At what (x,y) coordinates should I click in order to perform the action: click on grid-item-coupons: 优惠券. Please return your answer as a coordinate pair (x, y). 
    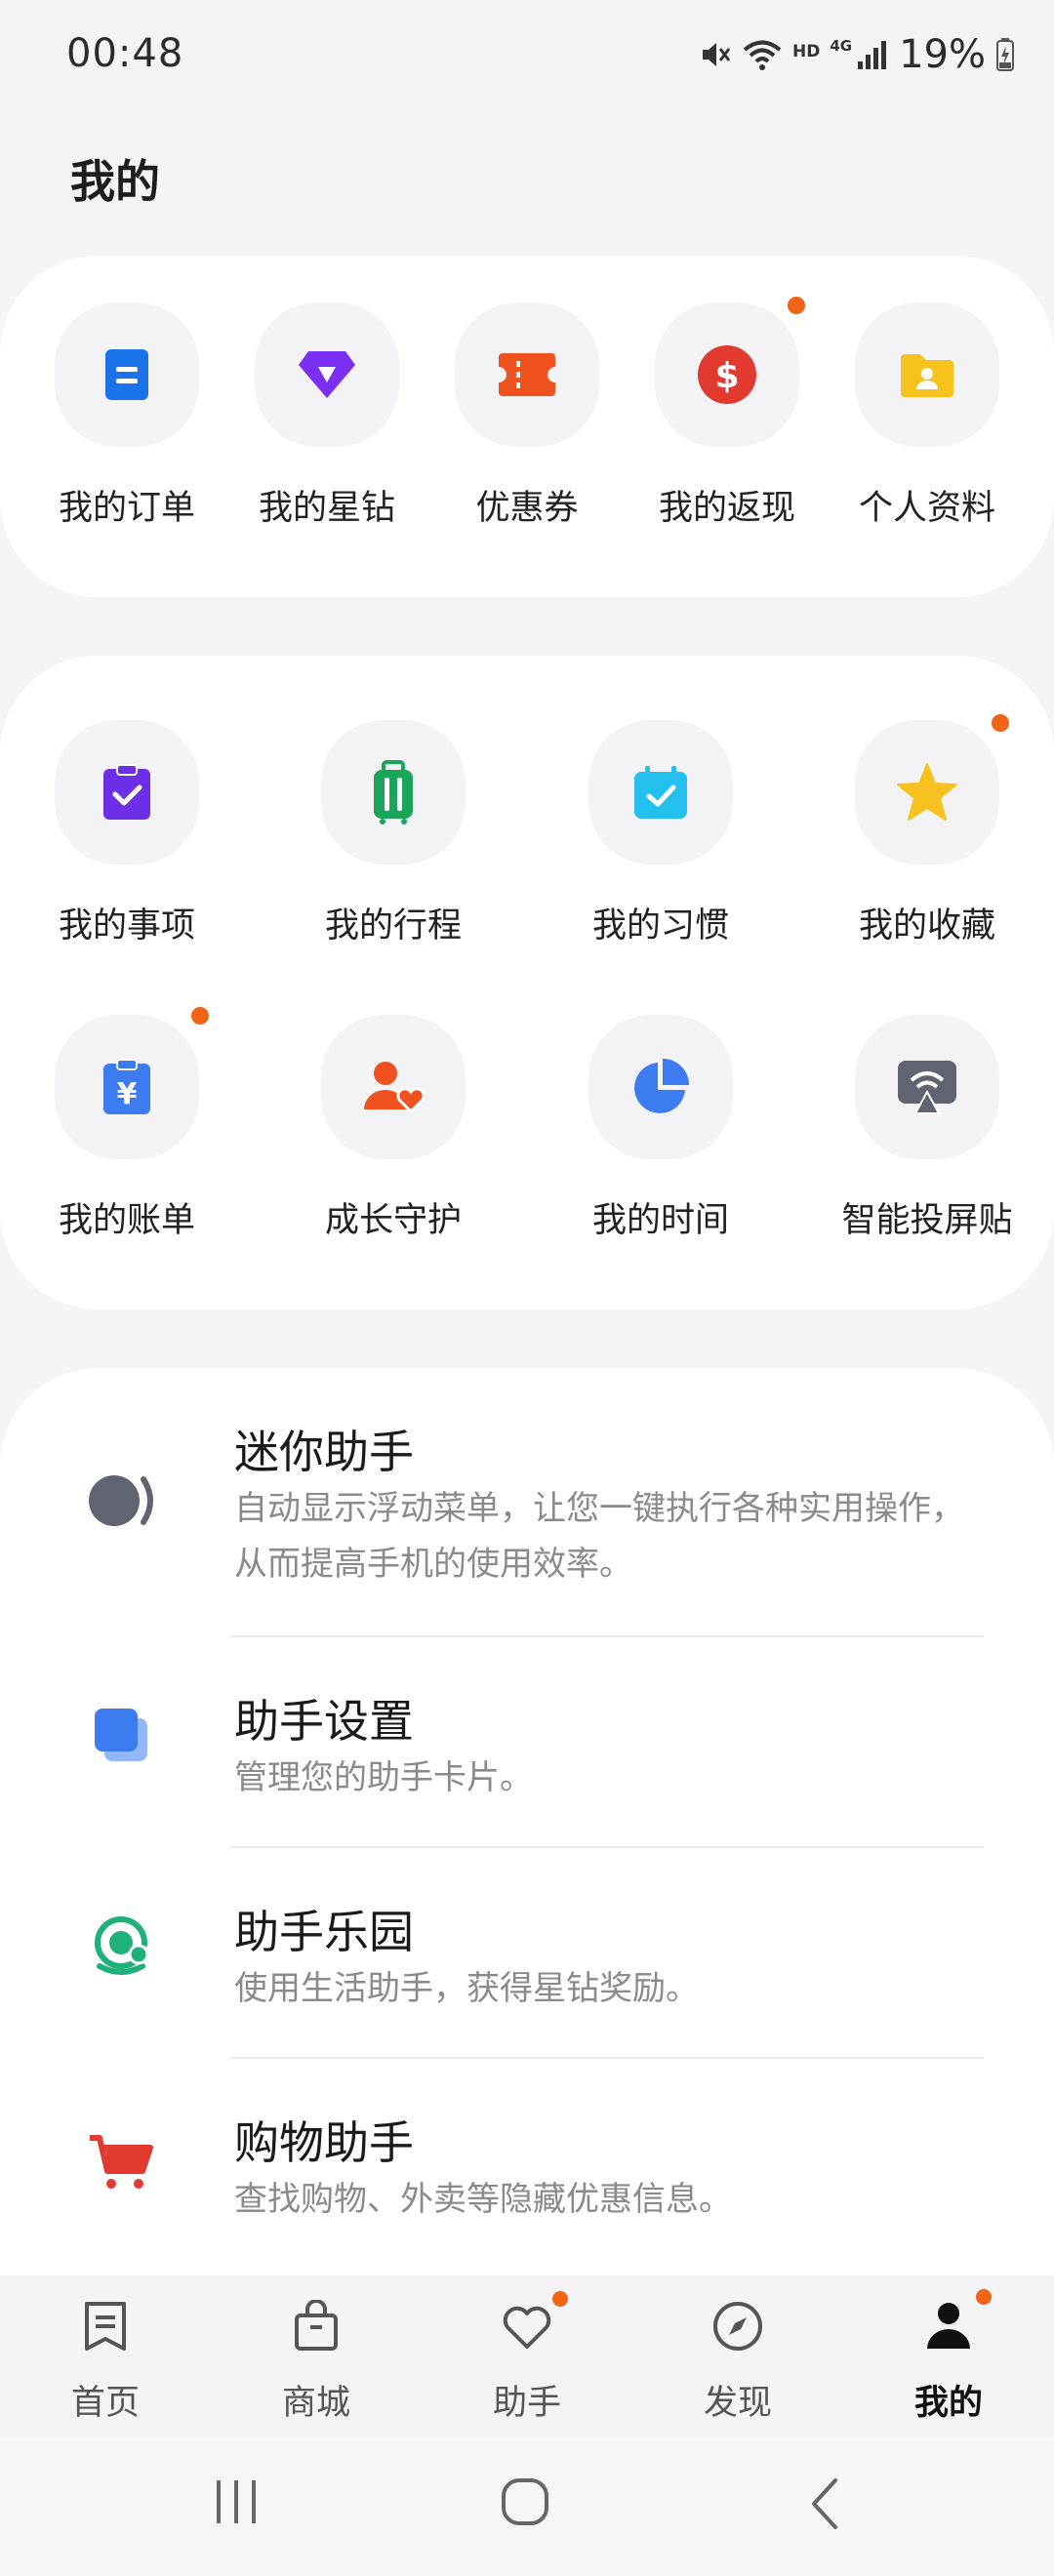
    Looking at the image, I should click on (527, 416).